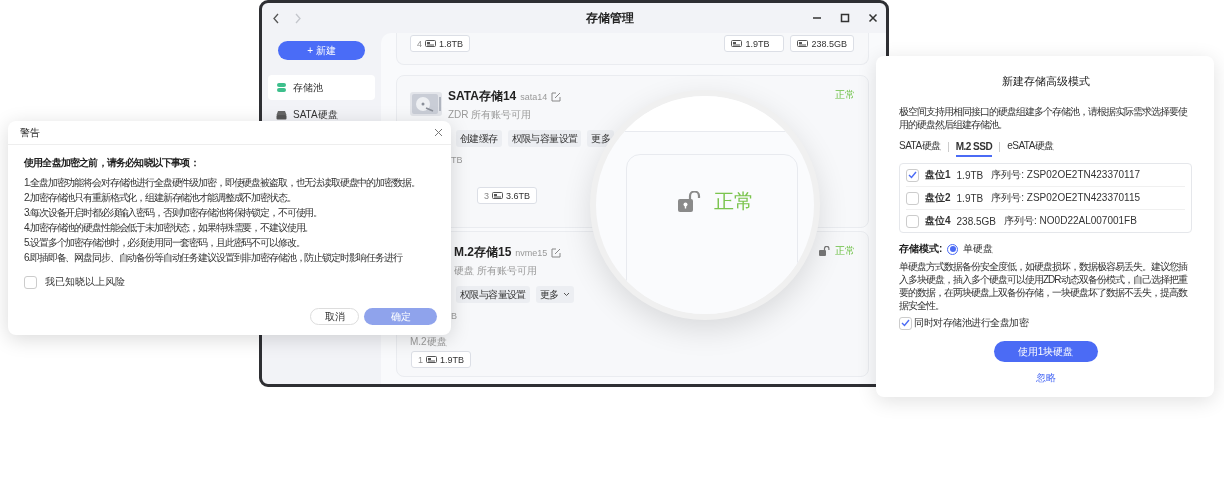 The image size is (1224, 481). What do you see at coordinates (974, 148) in the screenshot?
I see `tab: M.2 SSD` at bounding box center [974, 148].